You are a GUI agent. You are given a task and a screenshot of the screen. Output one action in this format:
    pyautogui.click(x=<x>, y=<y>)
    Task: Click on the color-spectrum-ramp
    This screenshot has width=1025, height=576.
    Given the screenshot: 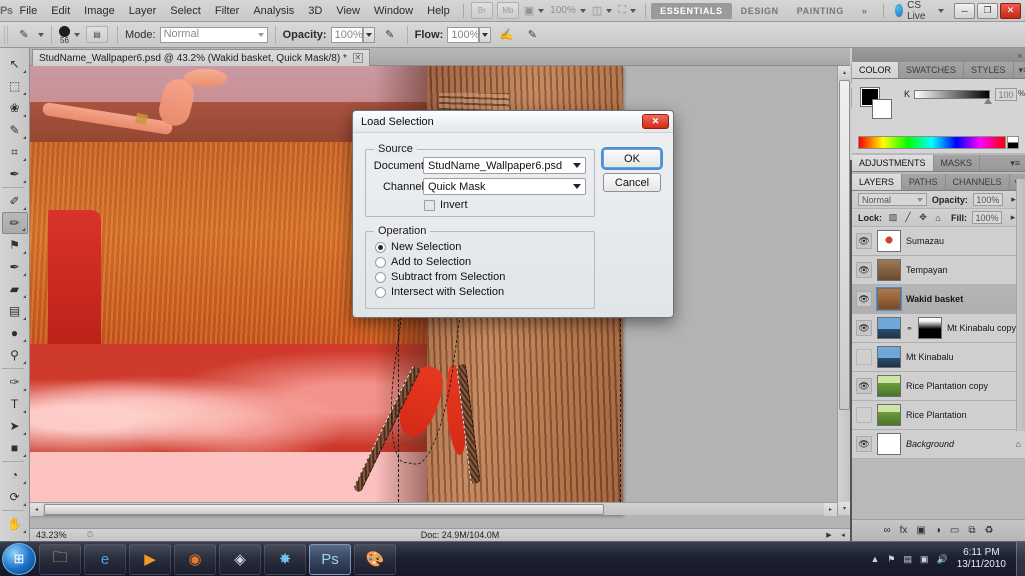 What is the action you would take?
    pyautogui.click(x=932, y=142)
    